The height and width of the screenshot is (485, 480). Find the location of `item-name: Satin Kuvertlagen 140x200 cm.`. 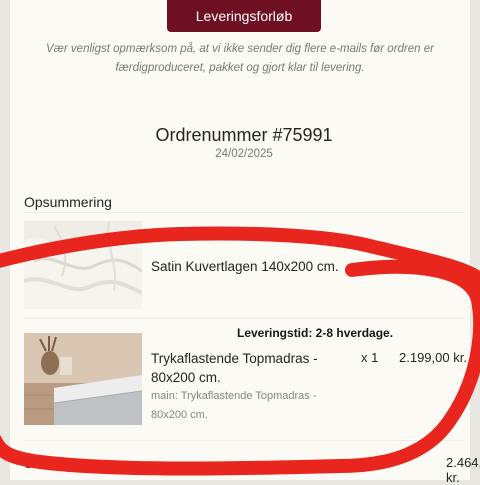

item-name: Satin Kuvertlagen 140x200 cm. is located at coordinates (245, 266).